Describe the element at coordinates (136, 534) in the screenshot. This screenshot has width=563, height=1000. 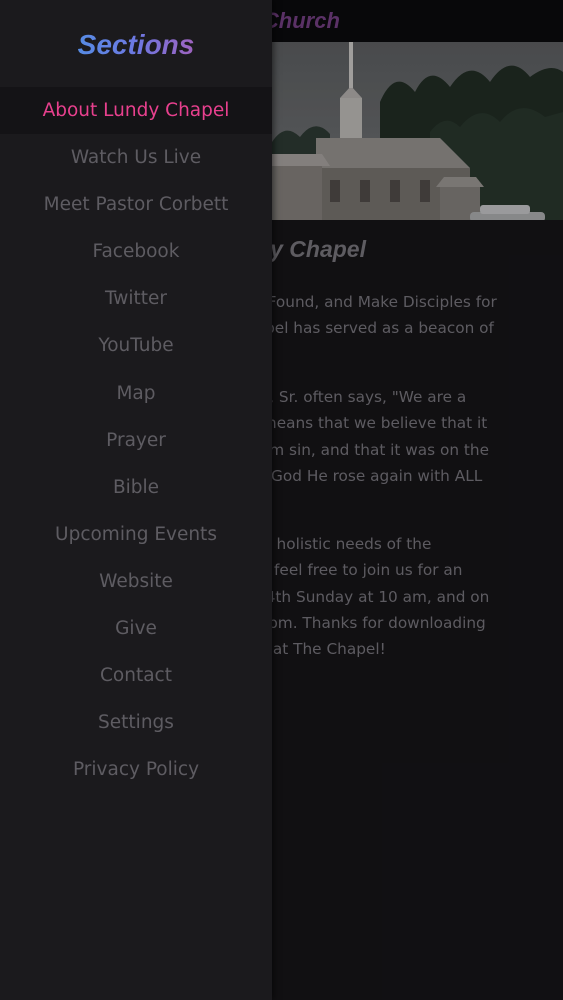
I see `nav-item-upcoming-events: Upcoming Events` at that location.